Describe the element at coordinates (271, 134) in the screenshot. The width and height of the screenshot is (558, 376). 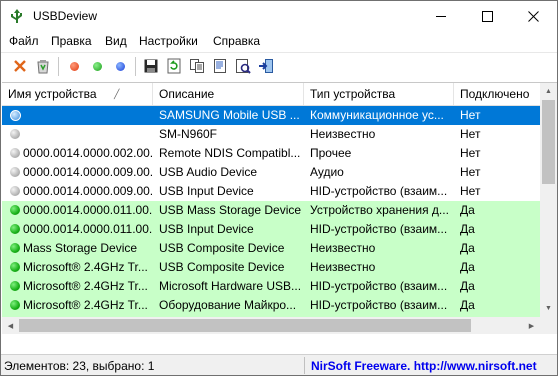
I see `table-row: SM-N960F Неизвестно Нет` at that location.